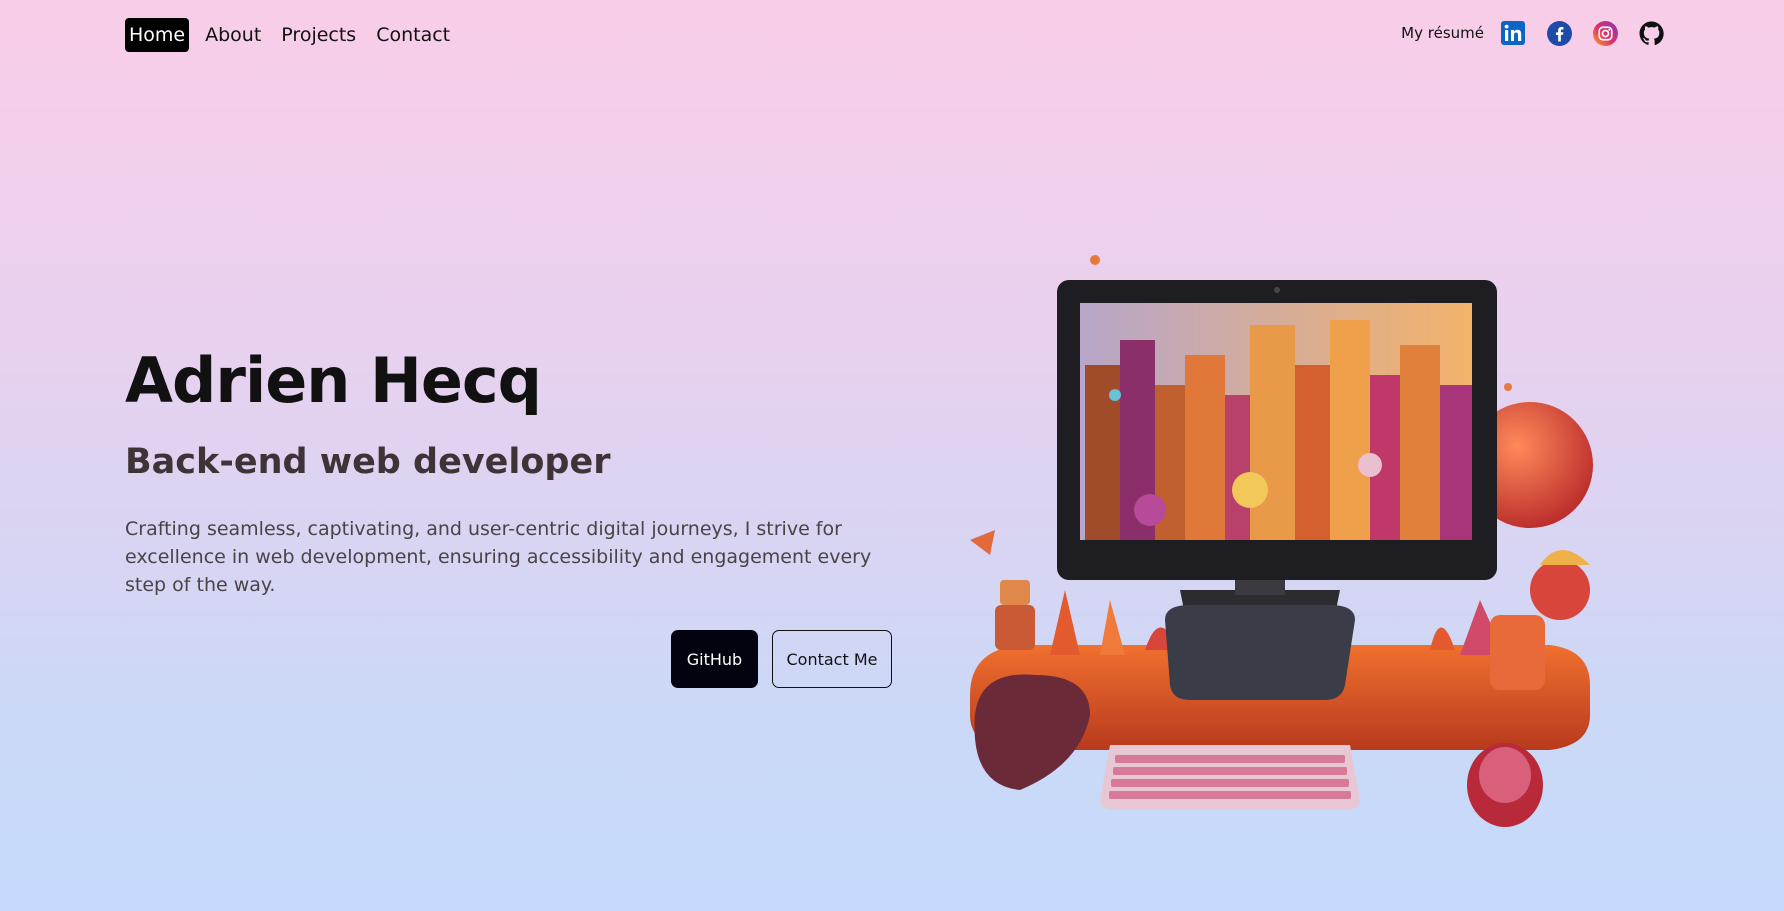 The image size is (1784, 911). I want to click on contact-me-button: Contact Me, so click(832, 659).